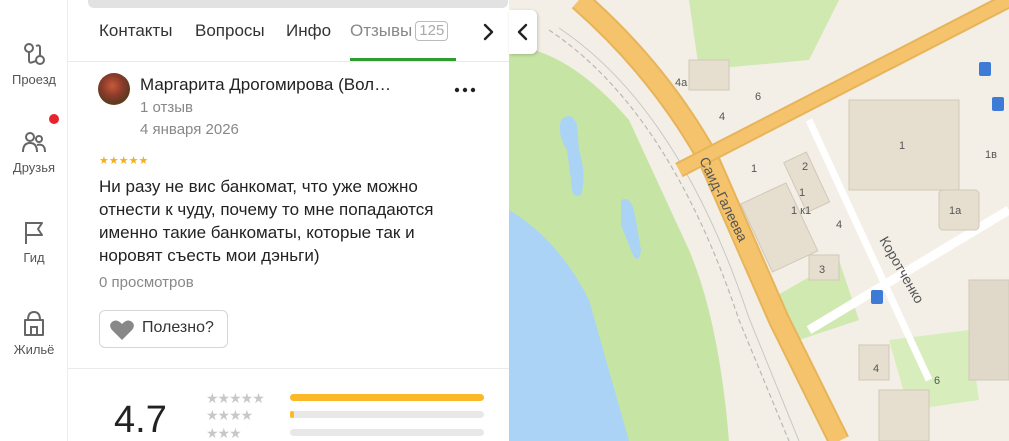 This screenshot has width=1009, height=441. I want to click on notification-dot, so click(54, 119).